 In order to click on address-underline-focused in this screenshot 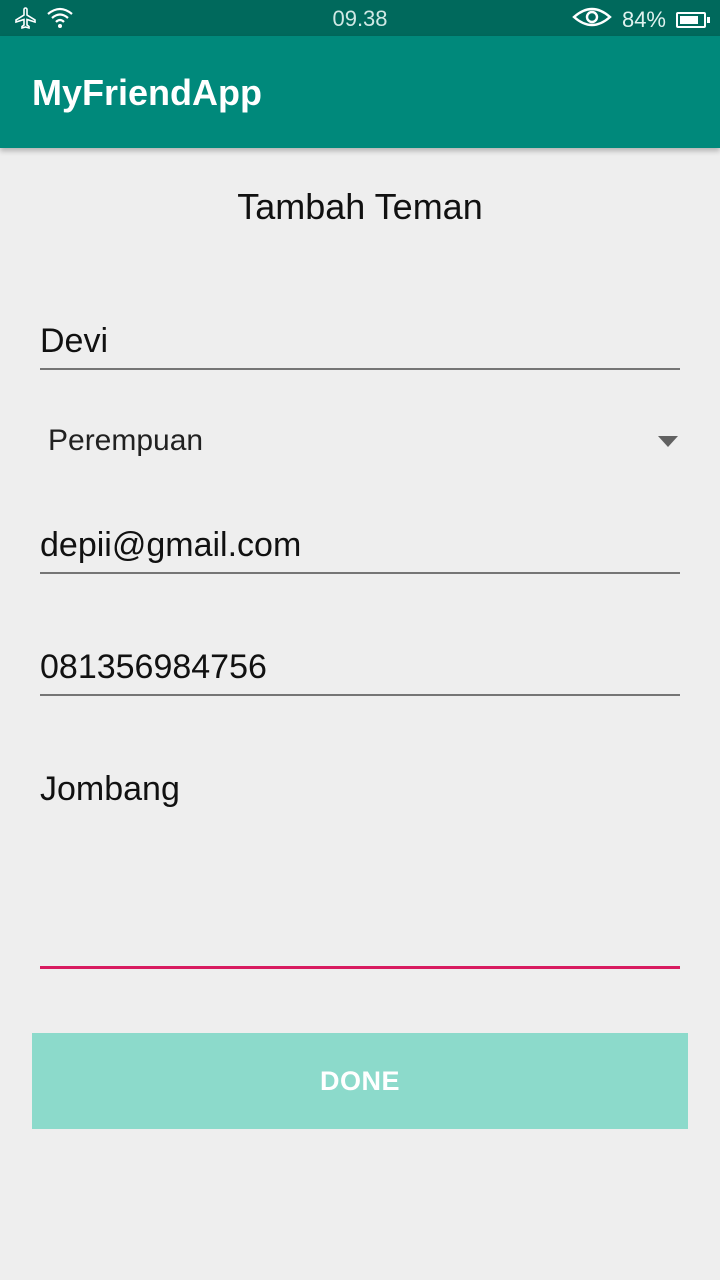, I will do `click(360, 967)`.